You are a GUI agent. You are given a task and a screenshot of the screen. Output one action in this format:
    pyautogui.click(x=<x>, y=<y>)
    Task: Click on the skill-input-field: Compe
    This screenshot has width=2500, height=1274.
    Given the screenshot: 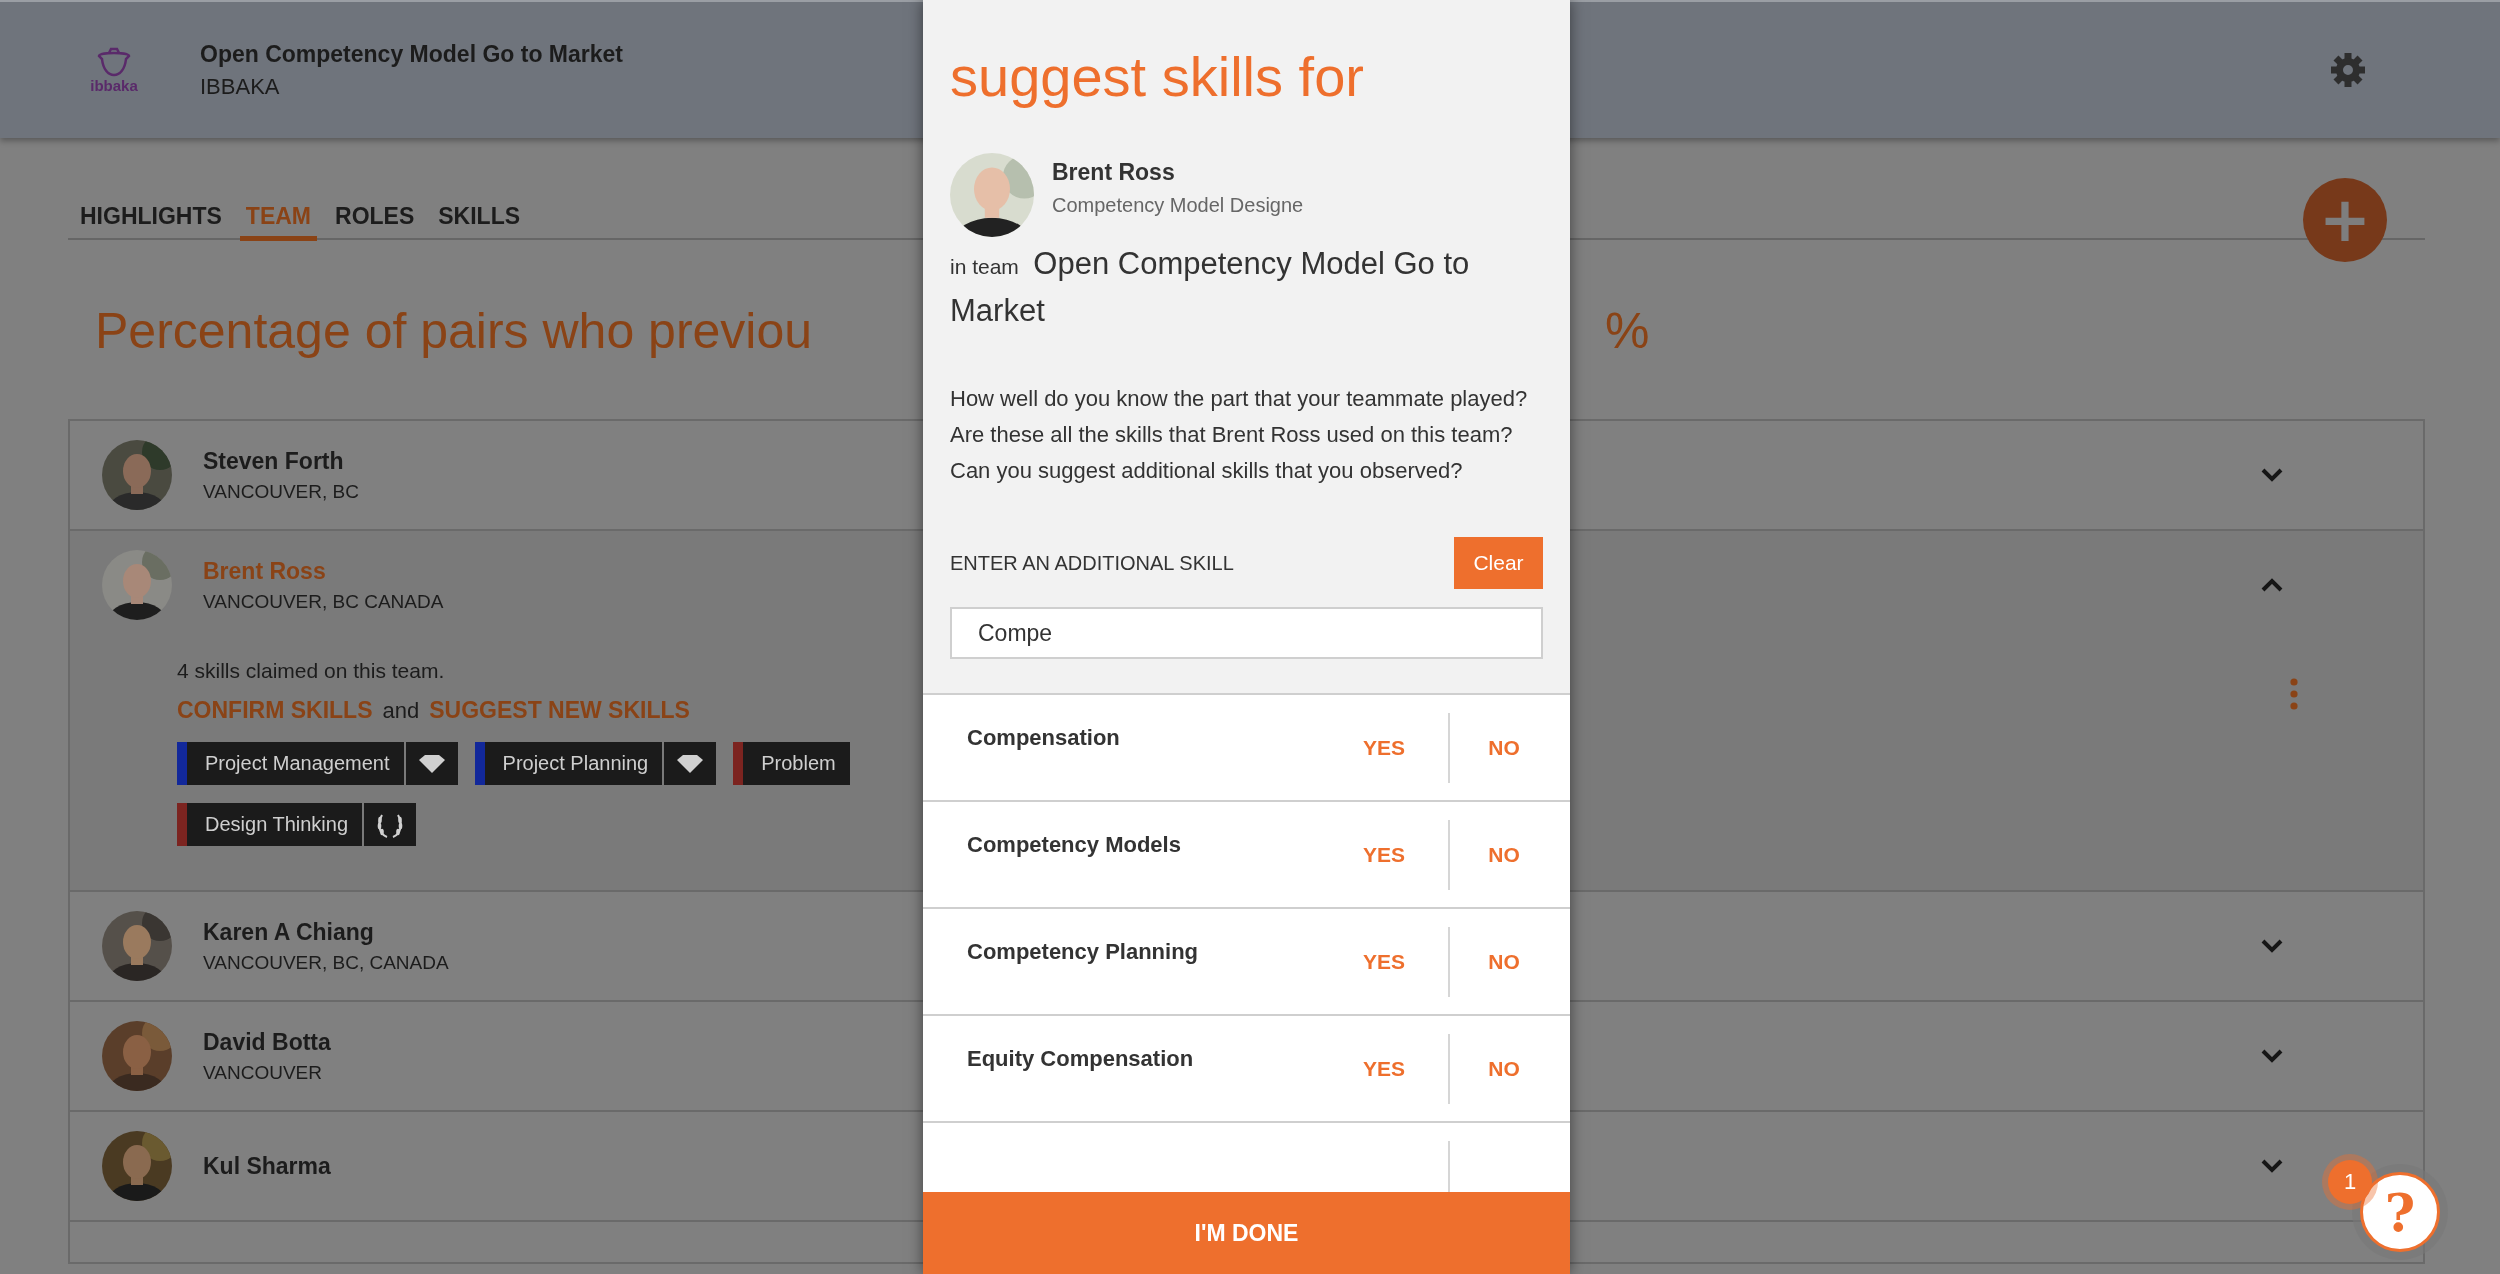 What is the action you would take?
    pyautogui.click(x=1246, y=633)
    